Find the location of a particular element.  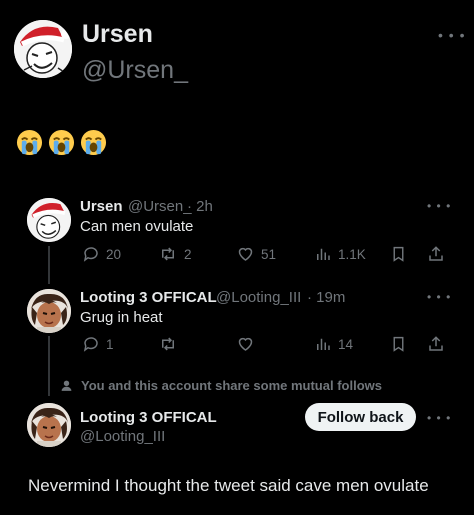

reply-button: 1 is located at coordinates (98, 344).